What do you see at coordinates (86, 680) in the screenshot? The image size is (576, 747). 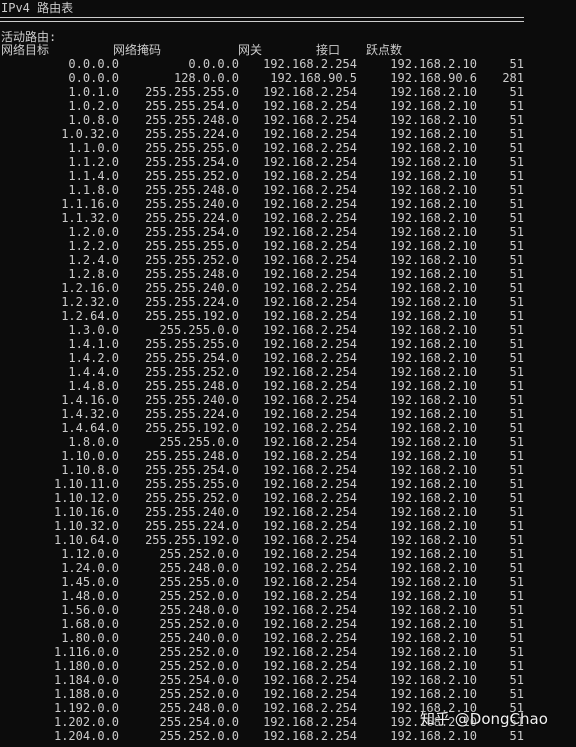 I see `route-destination: 1.184.0.0` at bounding box center [86, 680].